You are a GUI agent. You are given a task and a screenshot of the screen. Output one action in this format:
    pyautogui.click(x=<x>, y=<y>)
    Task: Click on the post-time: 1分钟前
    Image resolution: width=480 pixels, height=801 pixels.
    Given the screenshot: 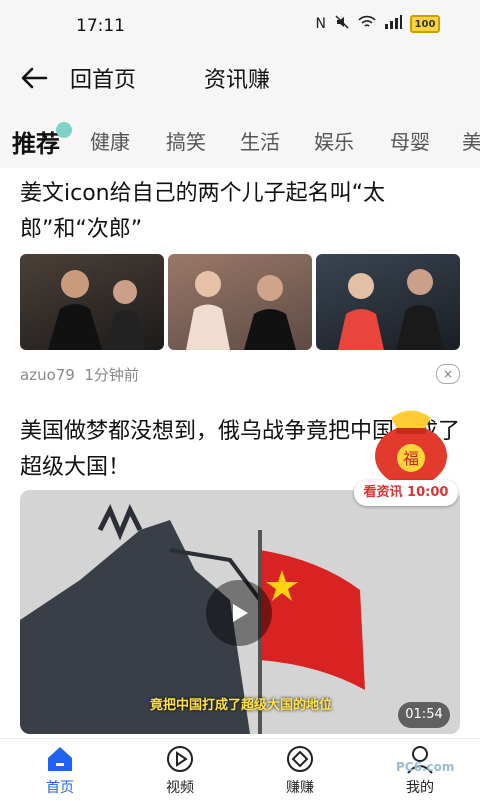 What is the action you would take?
    pyautogui.click(x=111, y=375)
    